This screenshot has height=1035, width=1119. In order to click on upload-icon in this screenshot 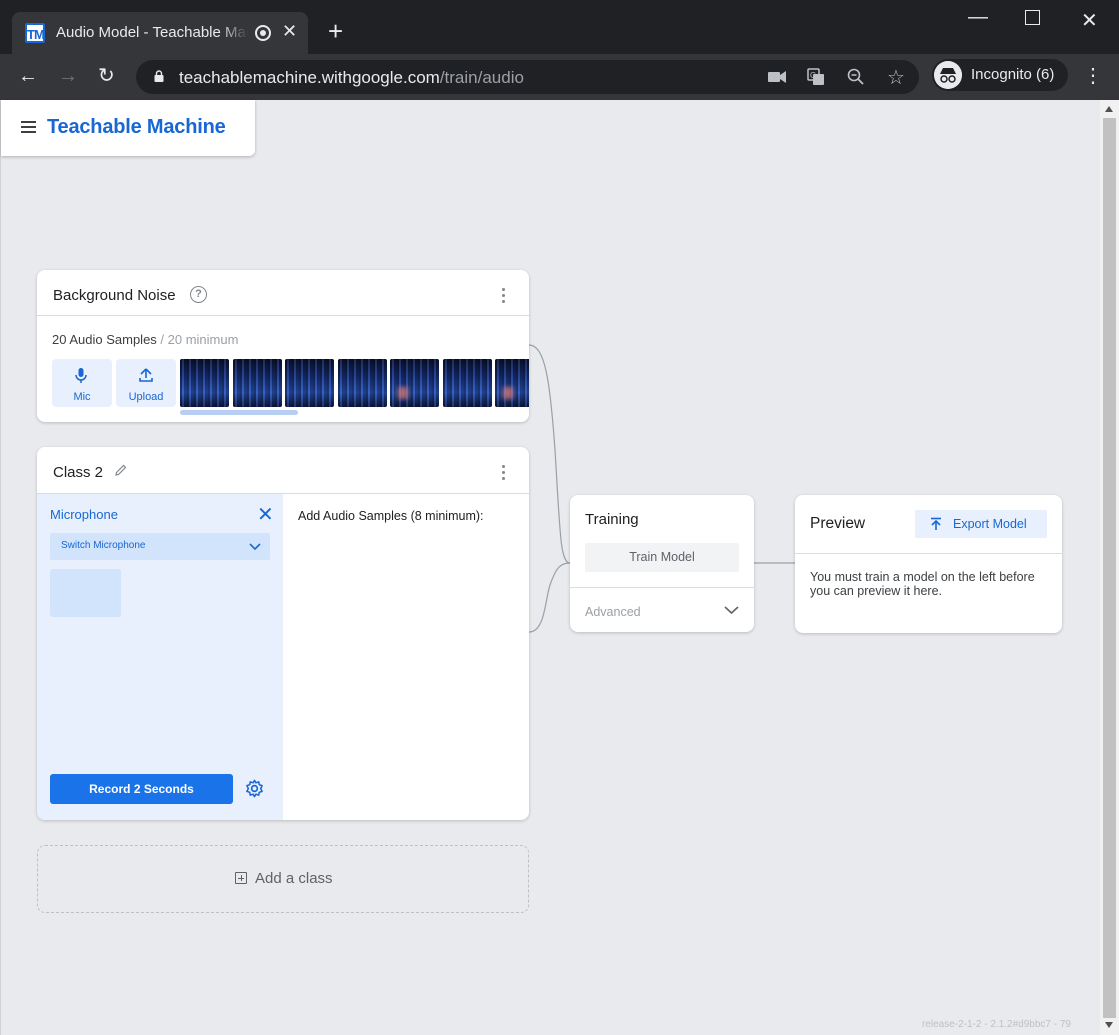, I will do `click(146, 375)`.